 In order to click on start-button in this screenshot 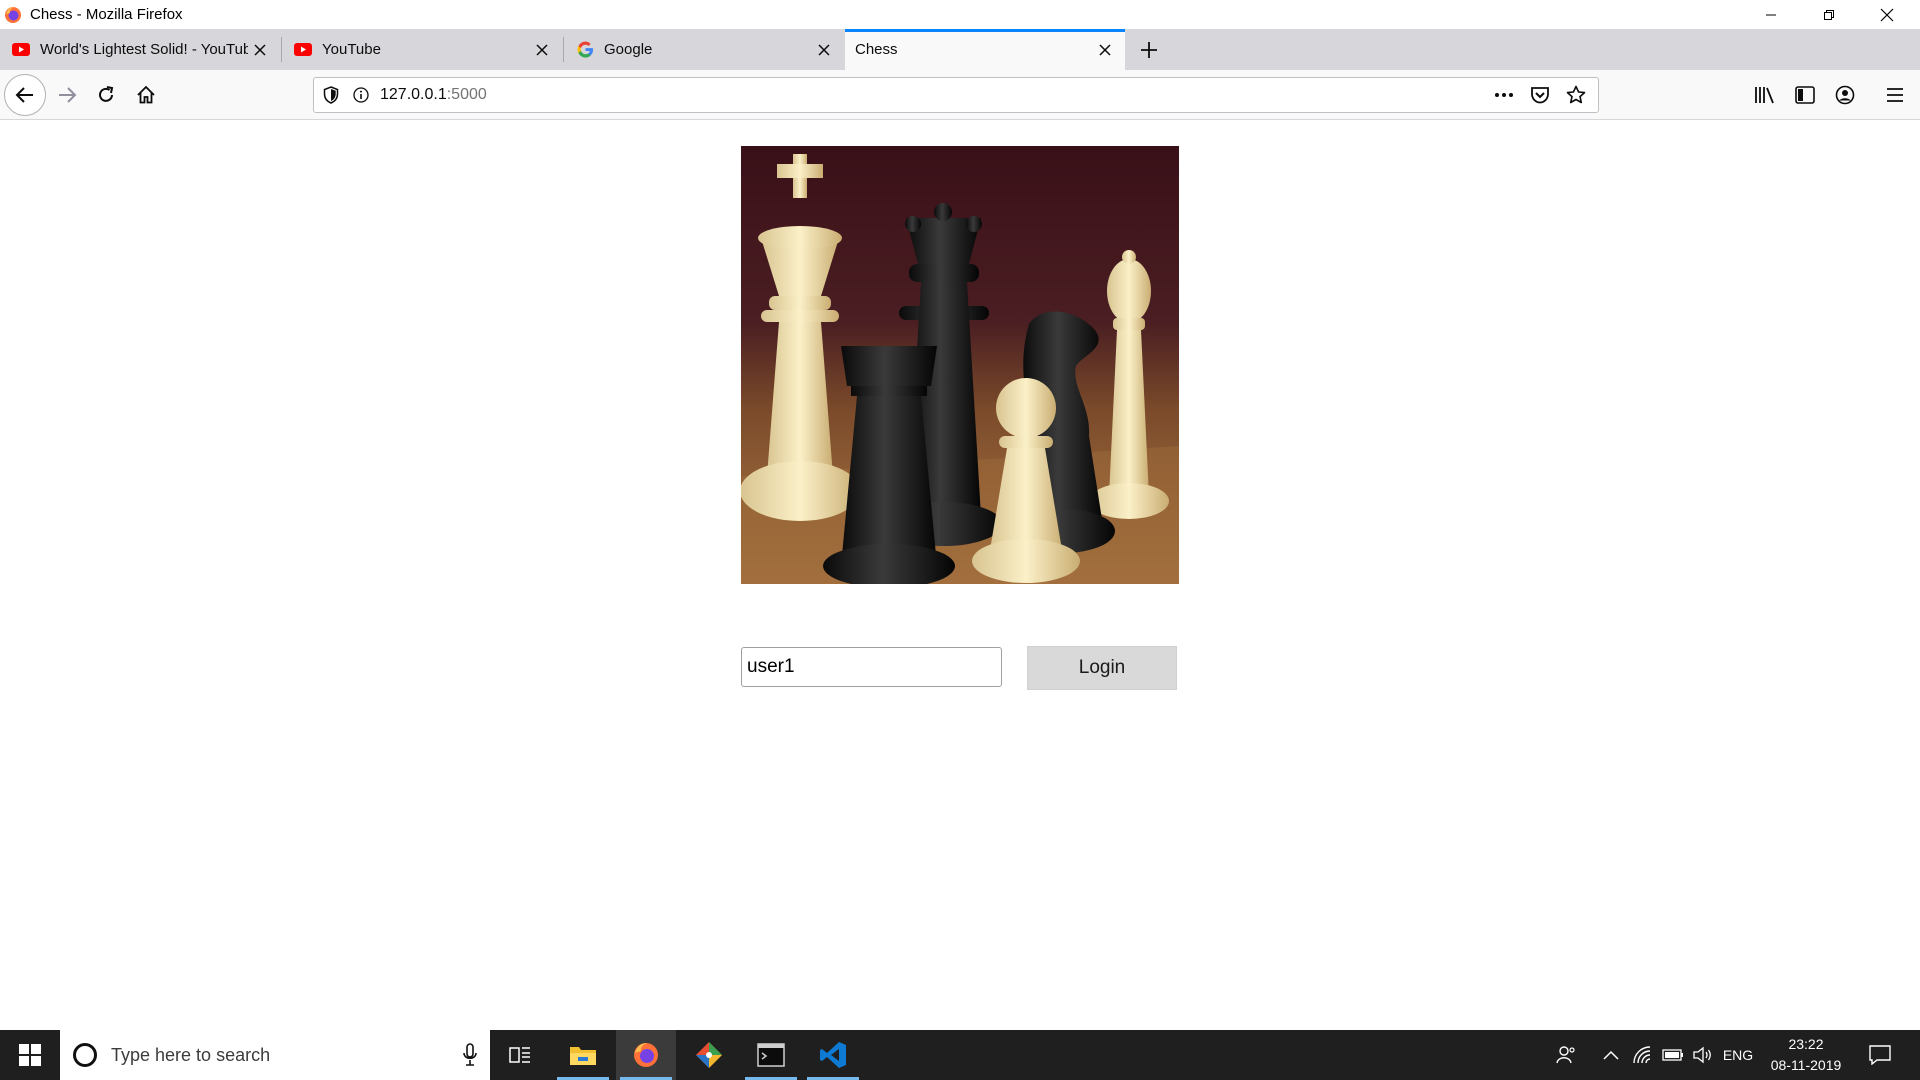, I will do `click(30, 1055)`.